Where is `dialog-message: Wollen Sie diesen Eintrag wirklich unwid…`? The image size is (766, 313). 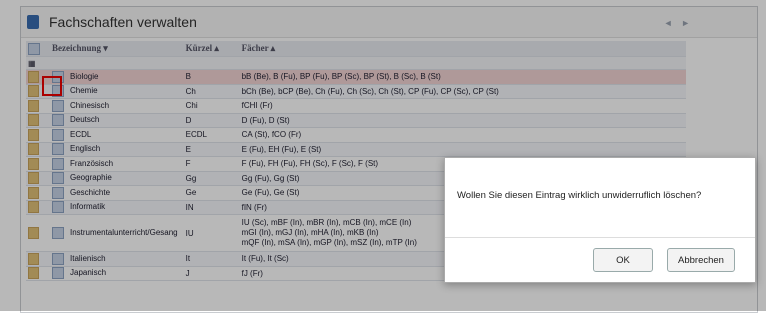
dialog-message: Wollen Sie diesen Eintrag wirklich unwid… is located at coordinates (579, 195).